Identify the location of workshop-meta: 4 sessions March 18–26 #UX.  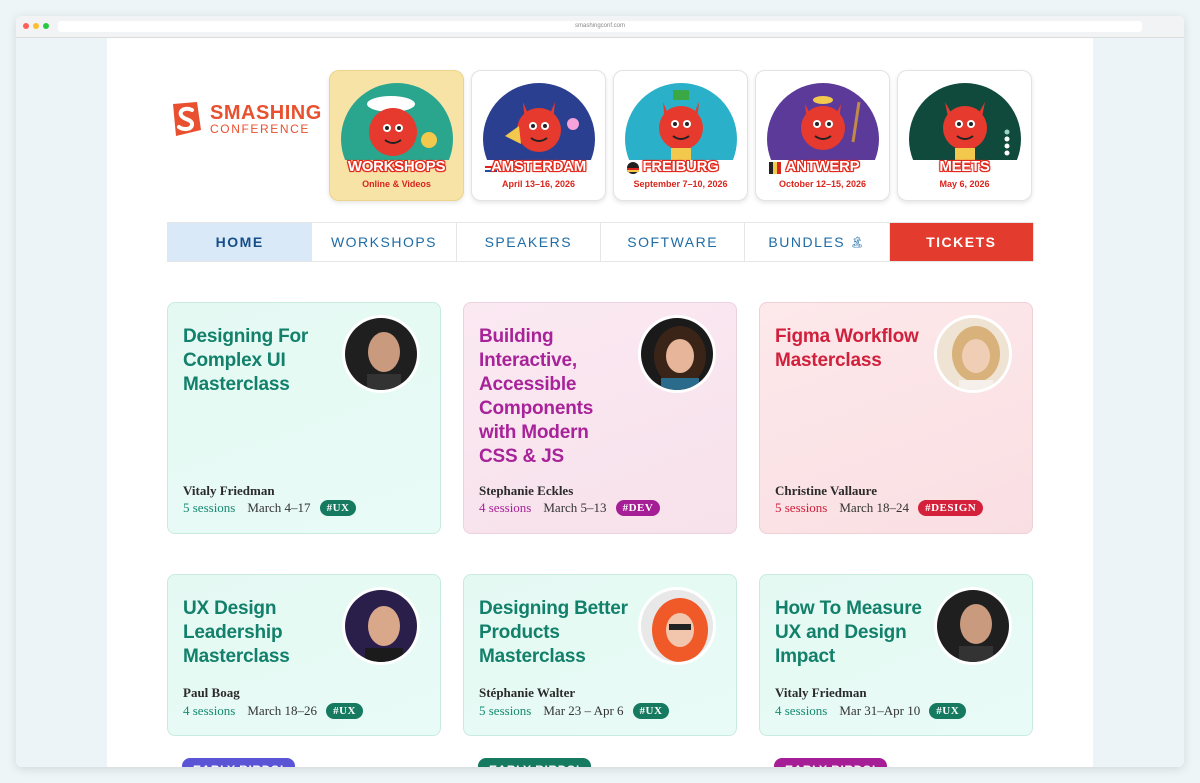
(273, 711).